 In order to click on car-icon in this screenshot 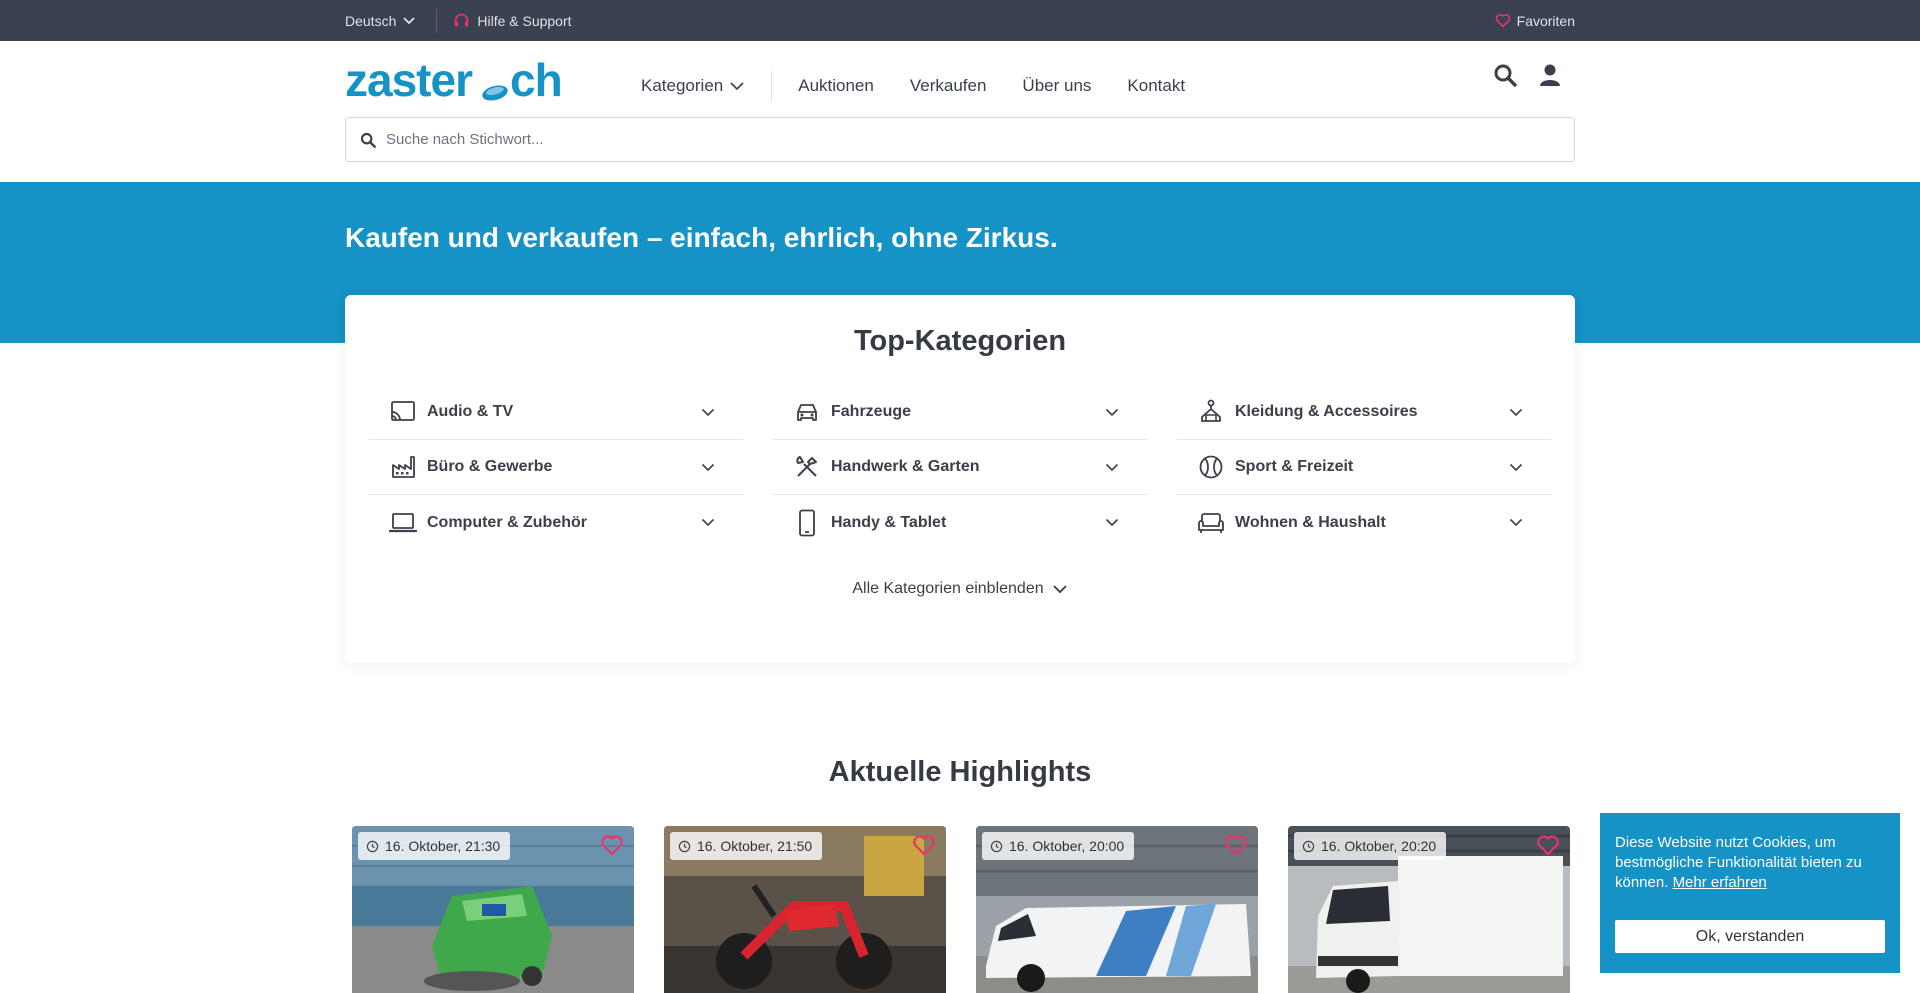, I will do `click(807, 412)`.